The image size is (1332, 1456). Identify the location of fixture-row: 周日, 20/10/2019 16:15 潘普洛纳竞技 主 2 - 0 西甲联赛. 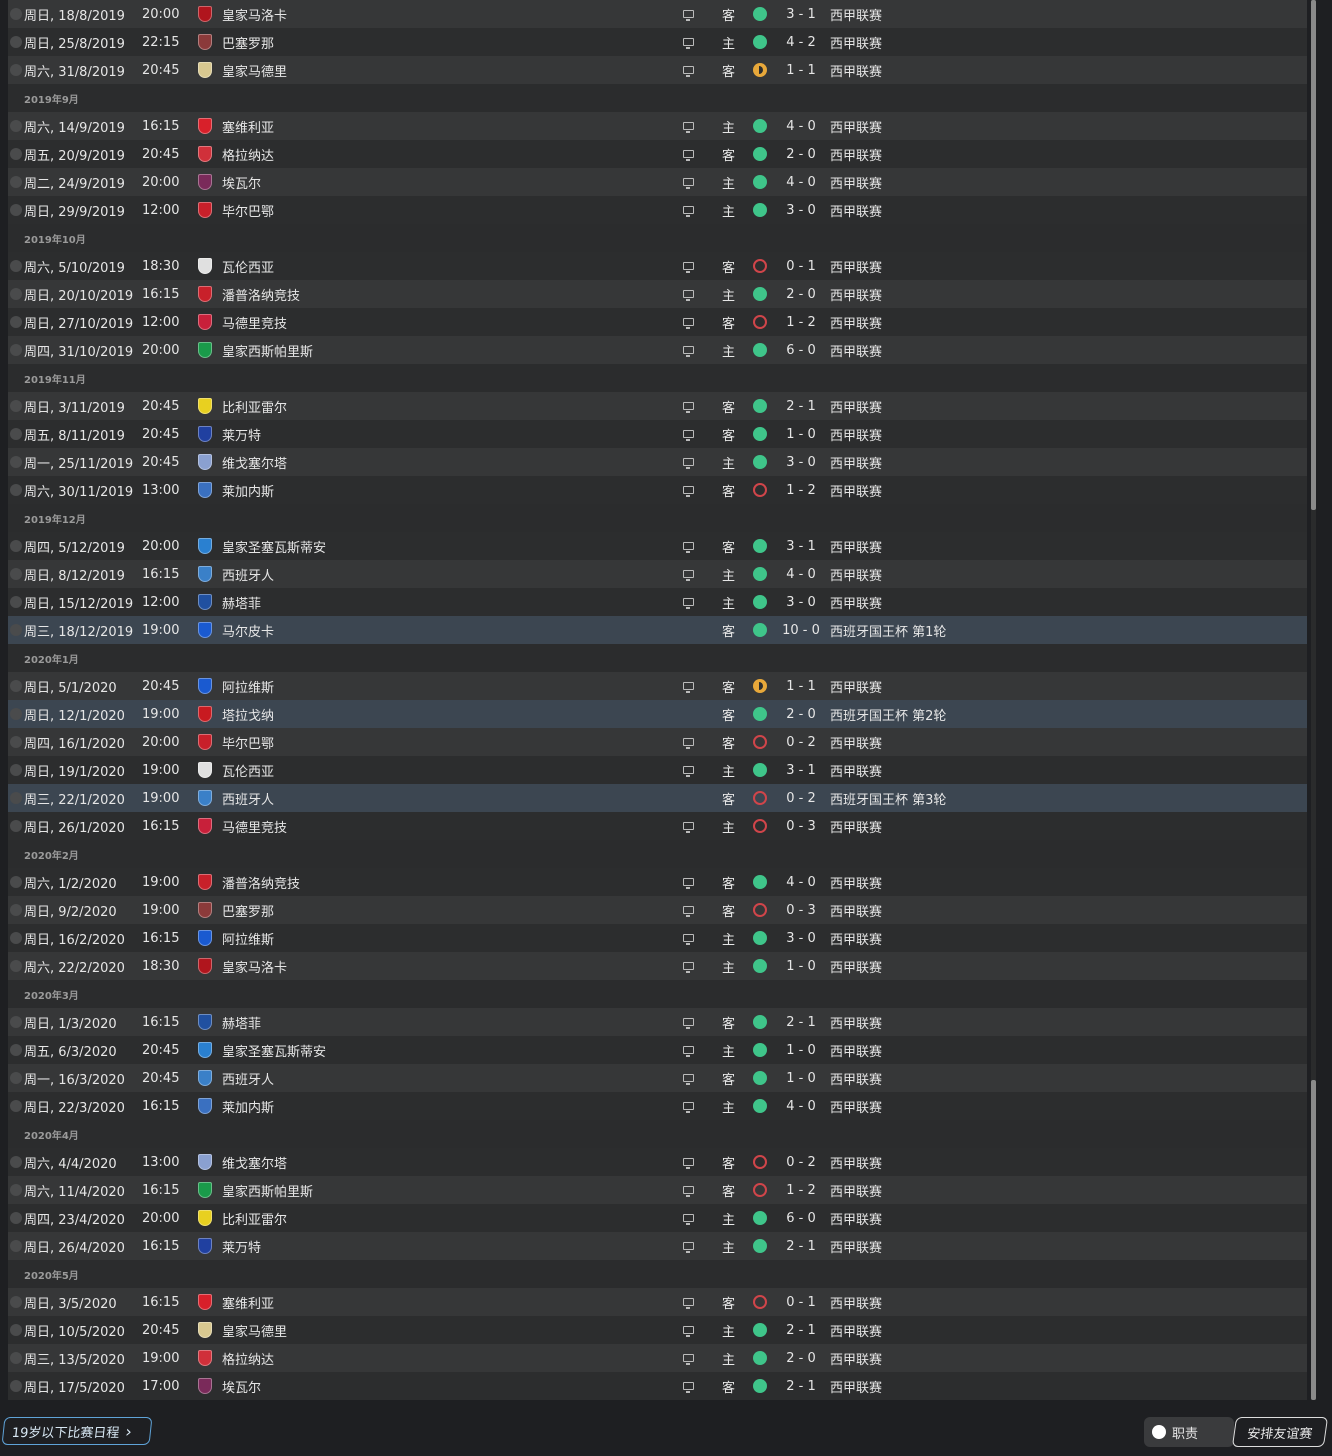
(657, 294).